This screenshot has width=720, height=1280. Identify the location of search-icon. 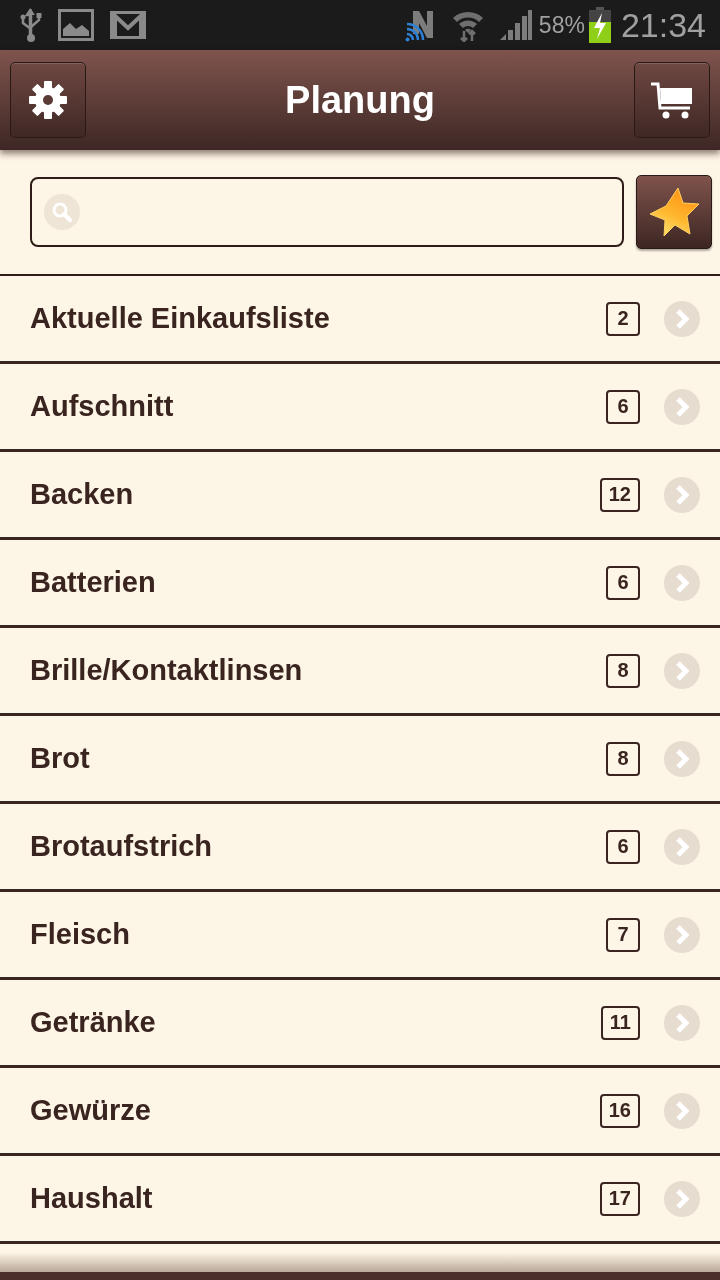
(62, 212).